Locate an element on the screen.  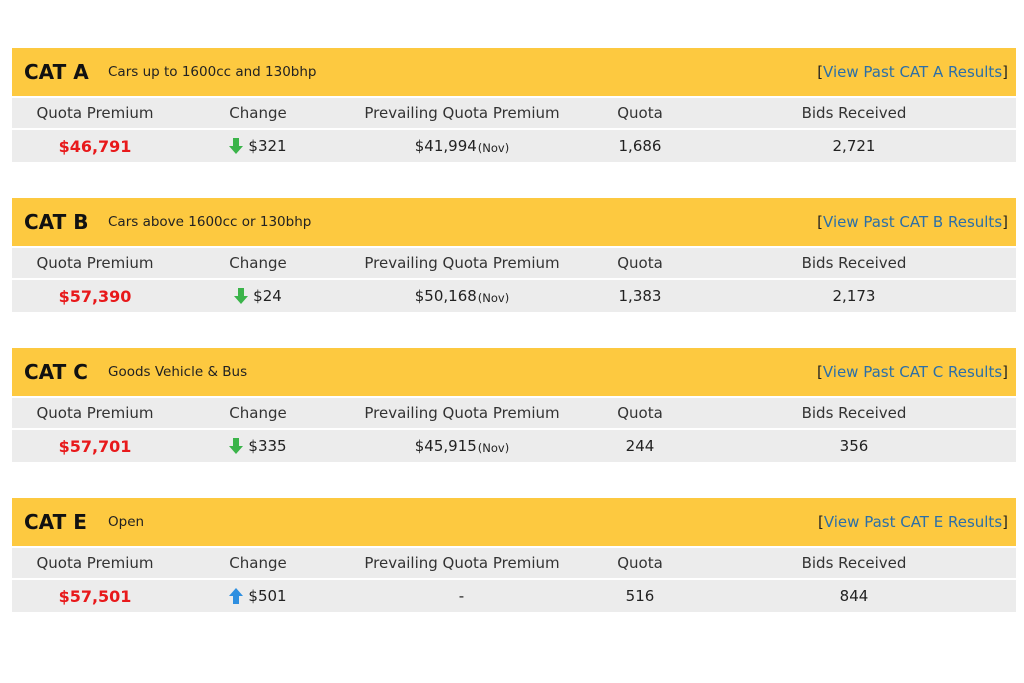
values-row: $57,501 $501 - 516 844 is located at coordinates (514, 596).